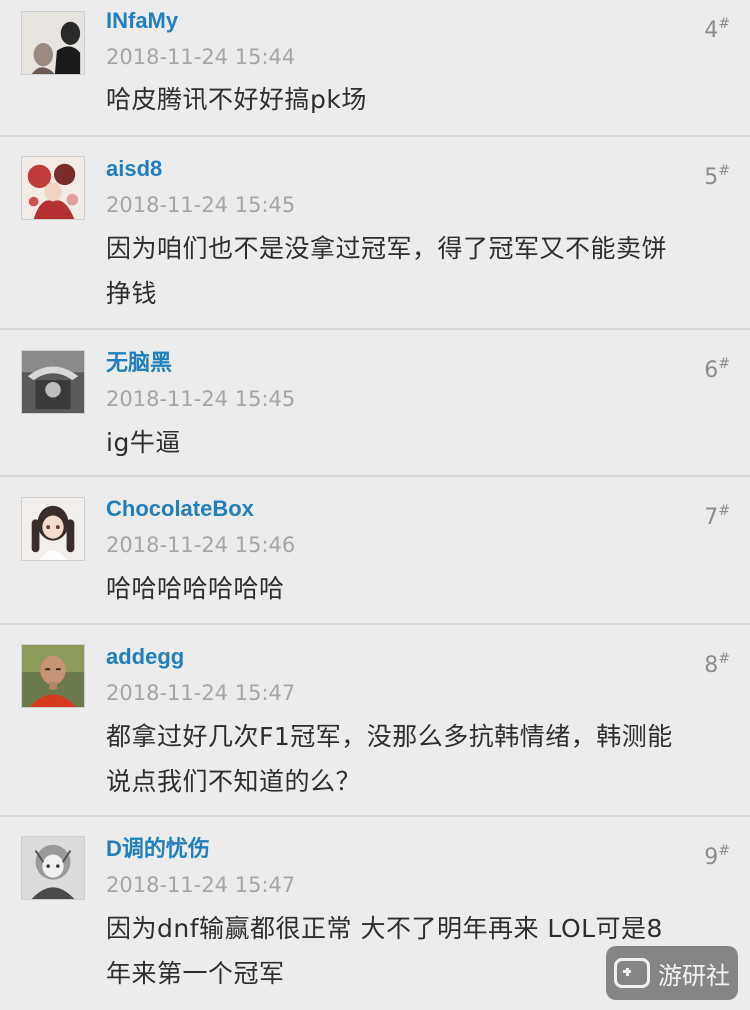 This screenshot has height=1010, width=750. Describe the element at coordinates (236, 99) in the screenshot. I see `comment-line: 哈皮腾讯不好好搞pk场` at that location.